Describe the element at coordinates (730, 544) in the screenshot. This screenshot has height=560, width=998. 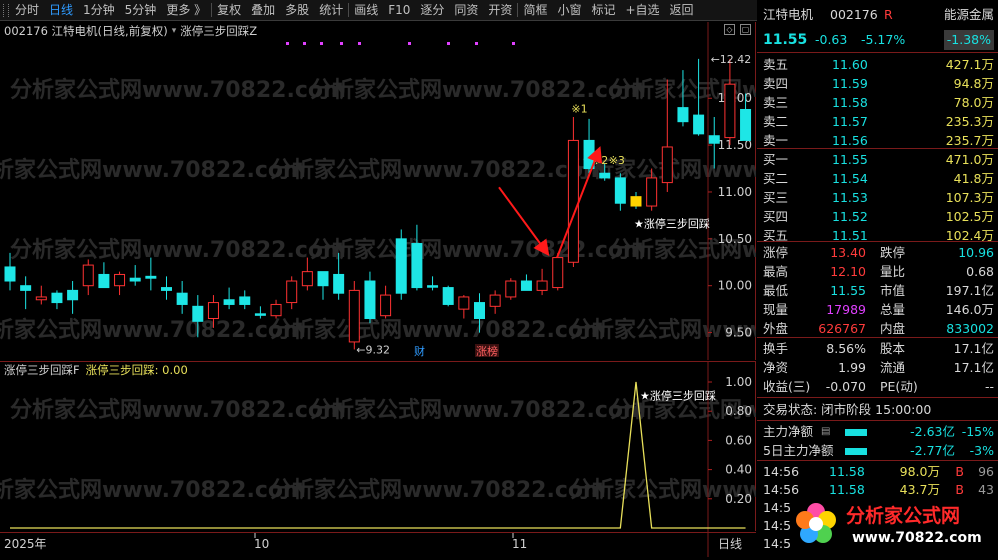
I see `period-label: 日线` at that location.